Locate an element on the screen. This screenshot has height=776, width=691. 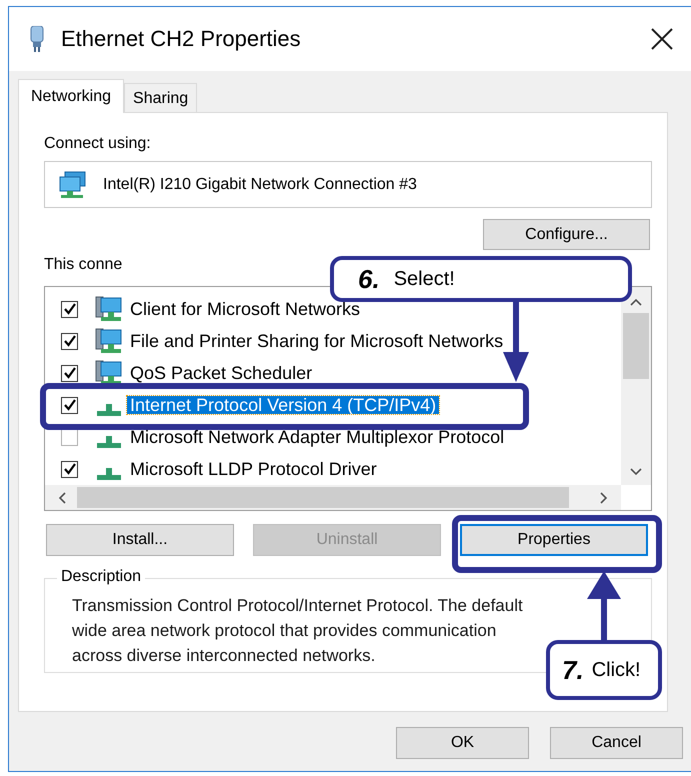
component-item: Internet Protocol Version 4 (TCP/IPv4) is located at coordinates (283, 405).